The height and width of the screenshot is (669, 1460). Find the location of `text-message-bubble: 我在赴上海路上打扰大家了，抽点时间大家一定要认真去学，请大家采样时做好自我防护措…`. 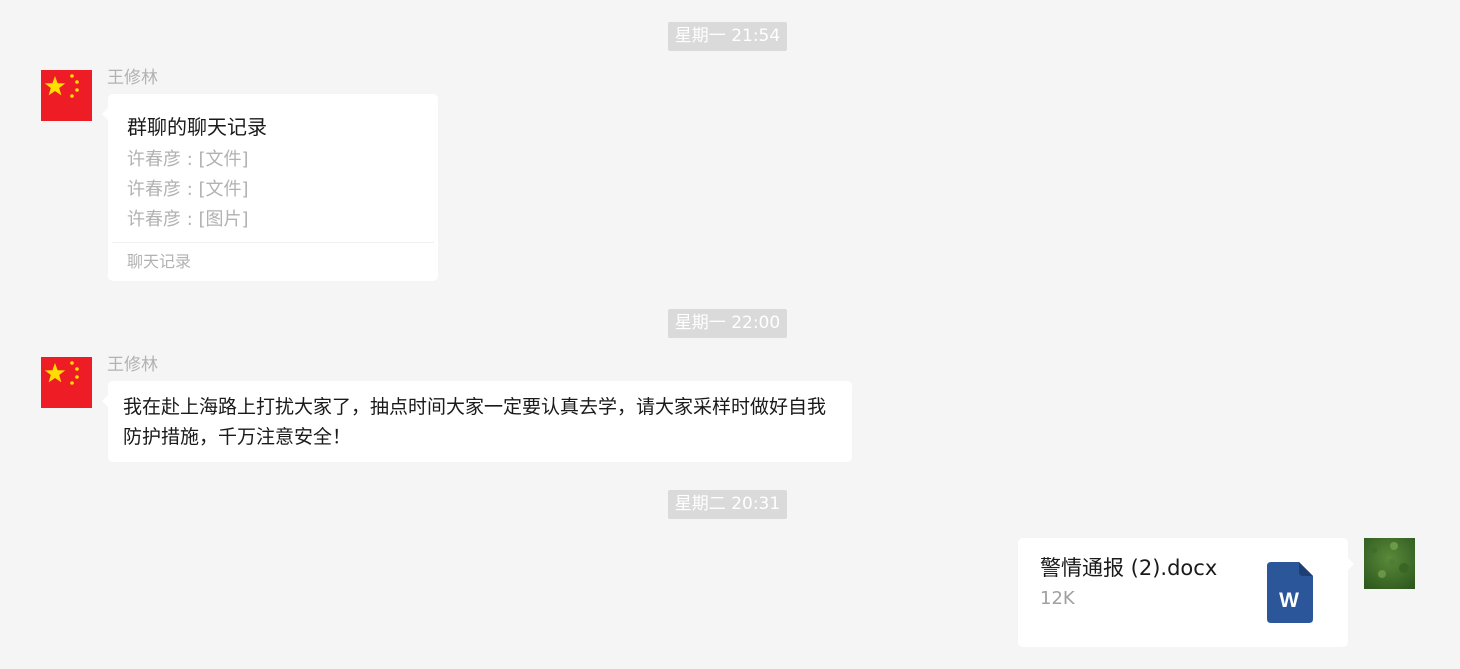

text-message-bubble: 我在赴上海路上打扰大家了，抽点时间大家一定要认真去学，请大家采样时做好自我防护措… is located at coordinates (477, 421).